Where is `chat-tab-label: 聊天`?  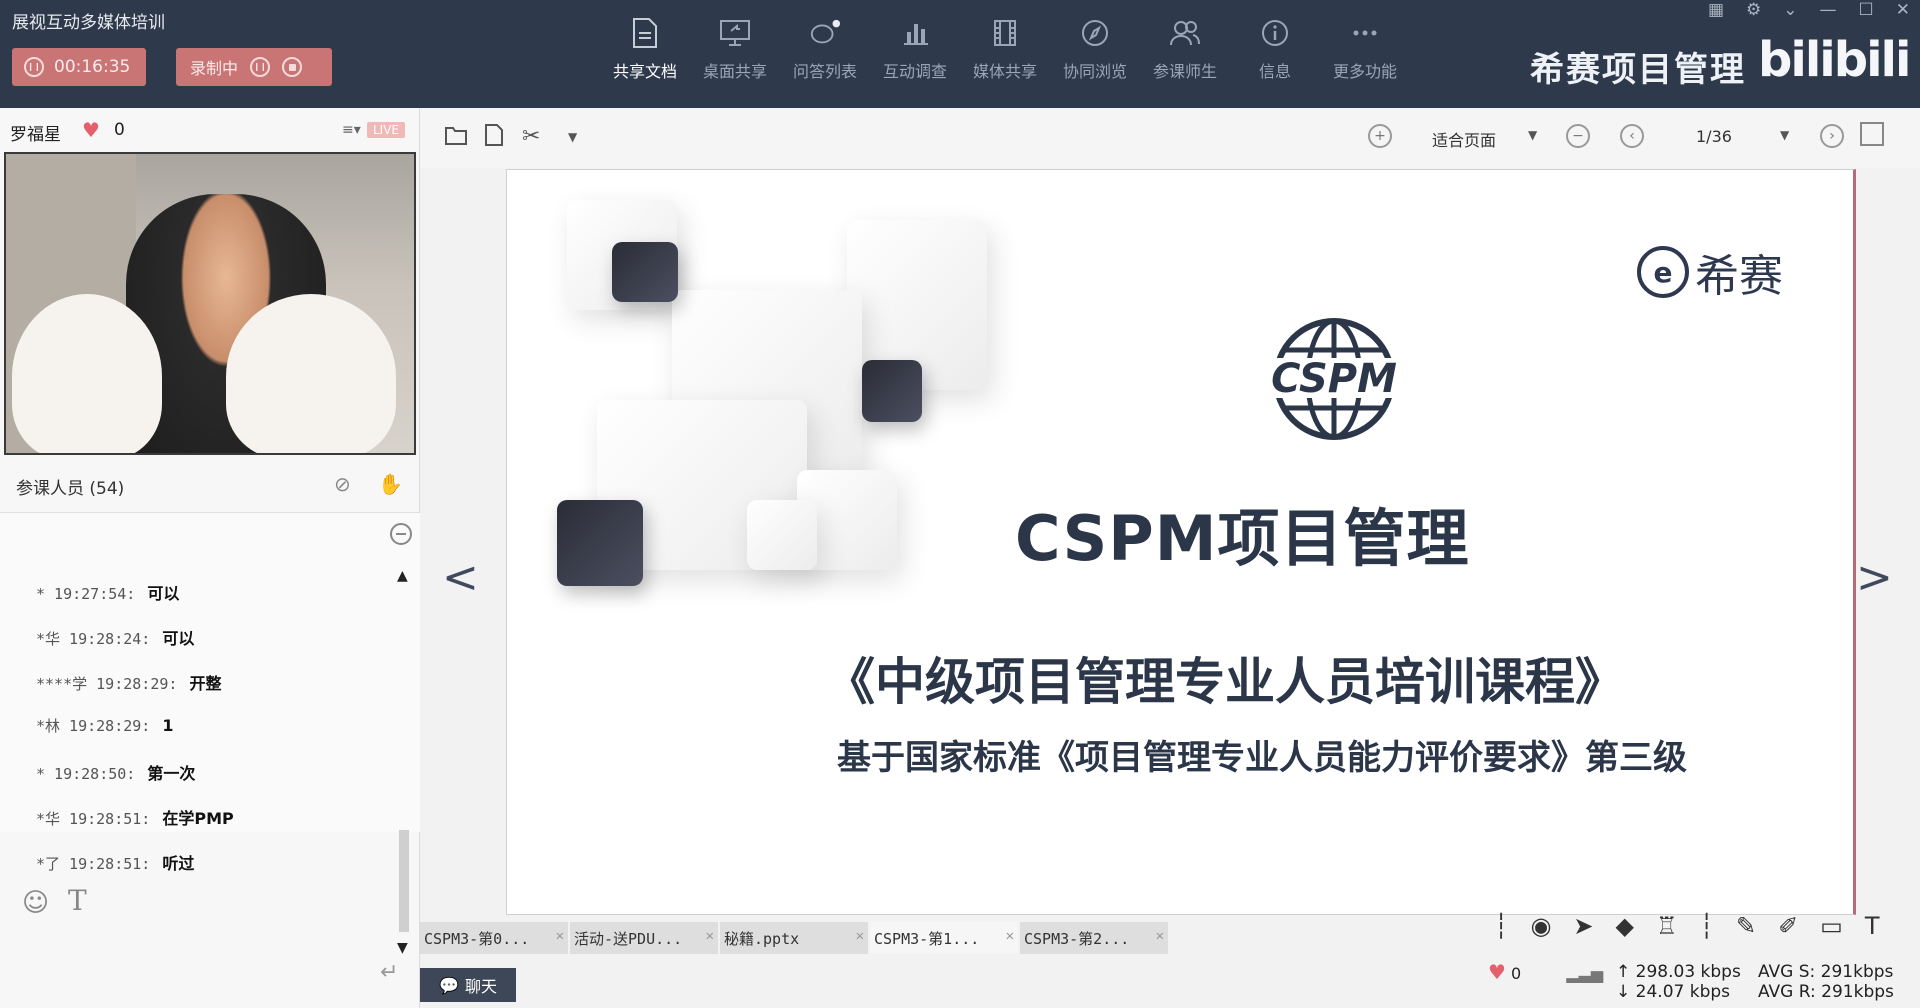
chat-tab-label: 聊天 is located at coordinates (480, 986).